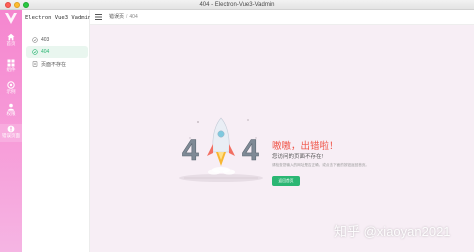  I want to click on error-code-left-digit: 4, so click(190, 150).